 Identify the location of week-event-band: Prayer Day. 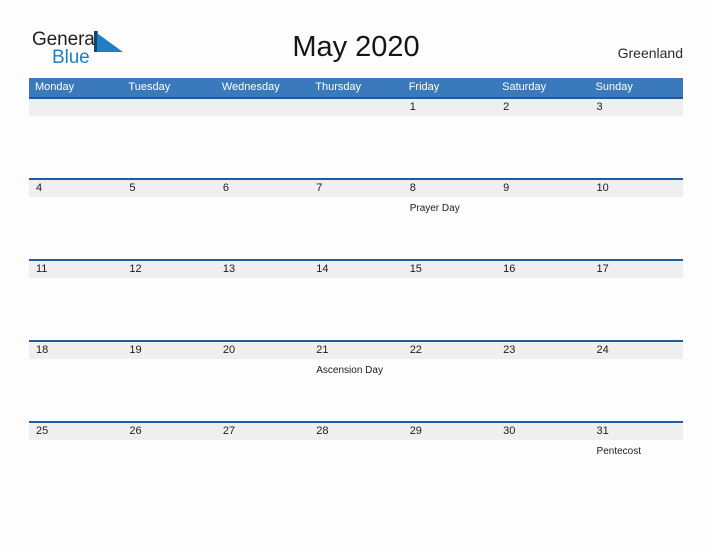
(356, 228).